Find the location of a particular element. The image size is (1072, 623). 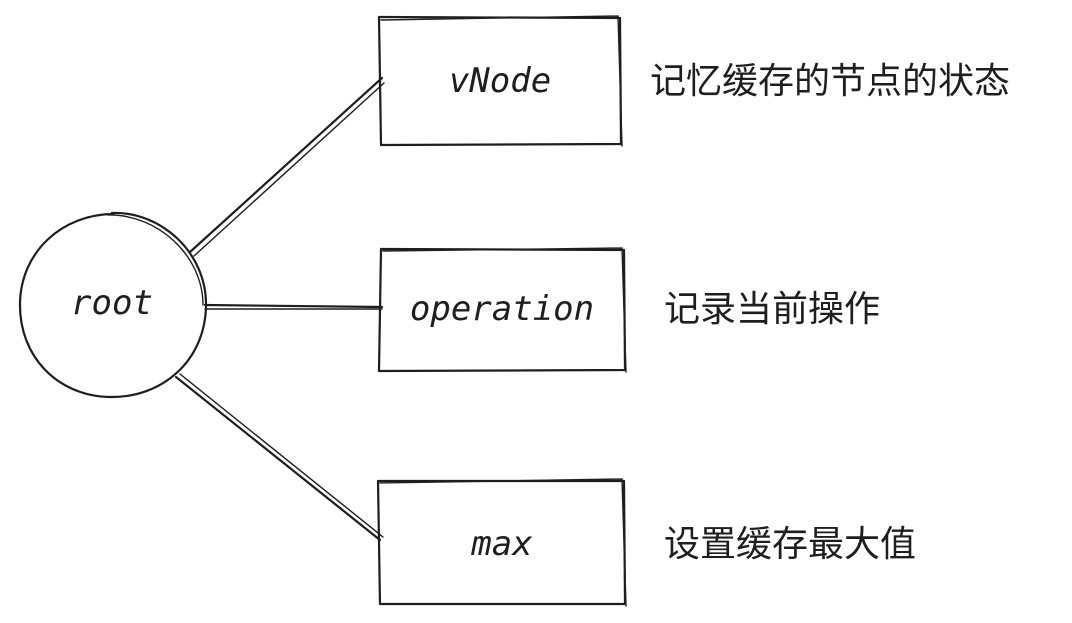

edge-root-vnode is located at coordinates (286, 166).